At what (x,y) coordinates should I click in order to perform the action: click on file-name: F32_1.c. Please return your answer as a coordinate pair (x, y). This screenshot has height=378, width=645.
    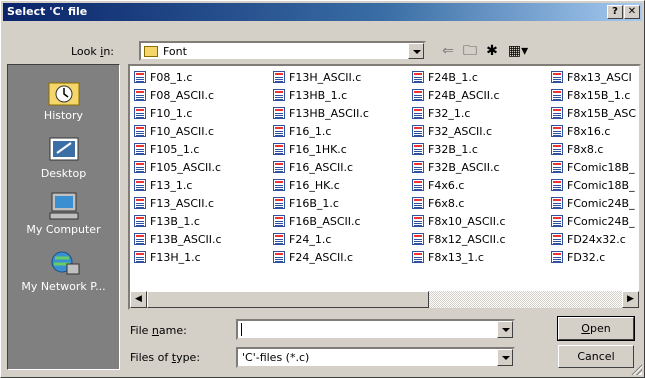
    Looking at the image, I should click on (449, 113).